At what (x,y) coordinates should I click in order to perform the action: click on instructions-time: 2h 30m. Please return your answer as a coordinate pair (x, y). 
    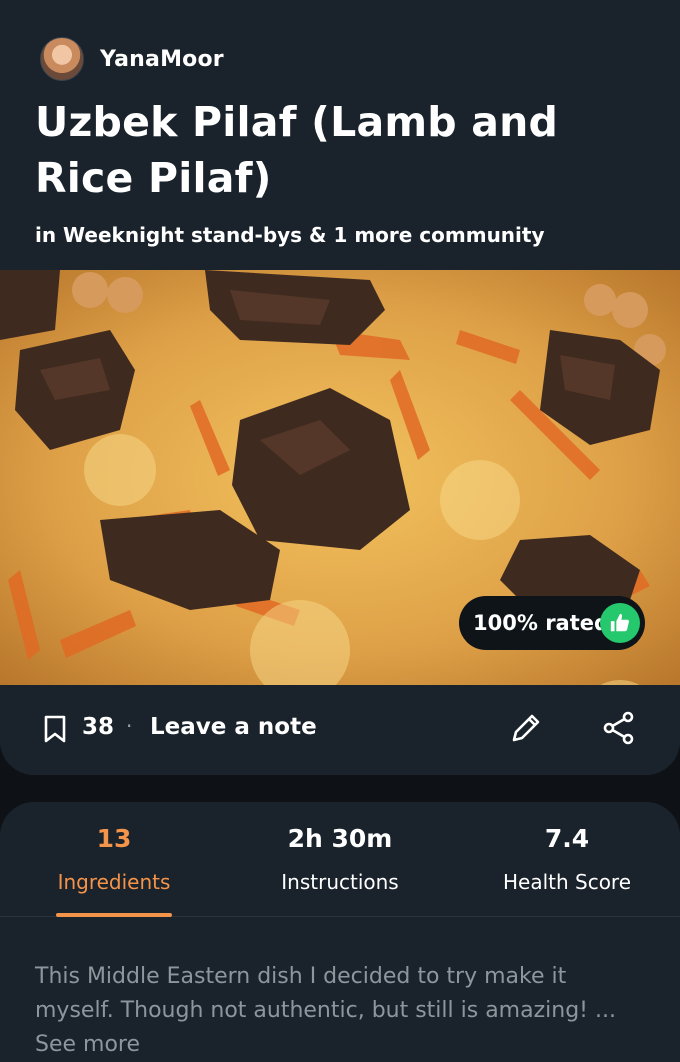
    Looking at the image, I should click on (340, 838).